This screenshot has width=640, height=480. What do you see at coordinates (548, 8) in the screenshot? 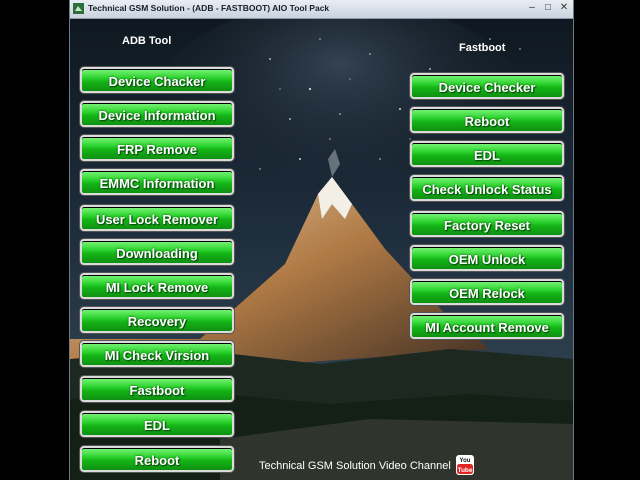
I see `maximize-button: □` at bounding box center [548, 8].